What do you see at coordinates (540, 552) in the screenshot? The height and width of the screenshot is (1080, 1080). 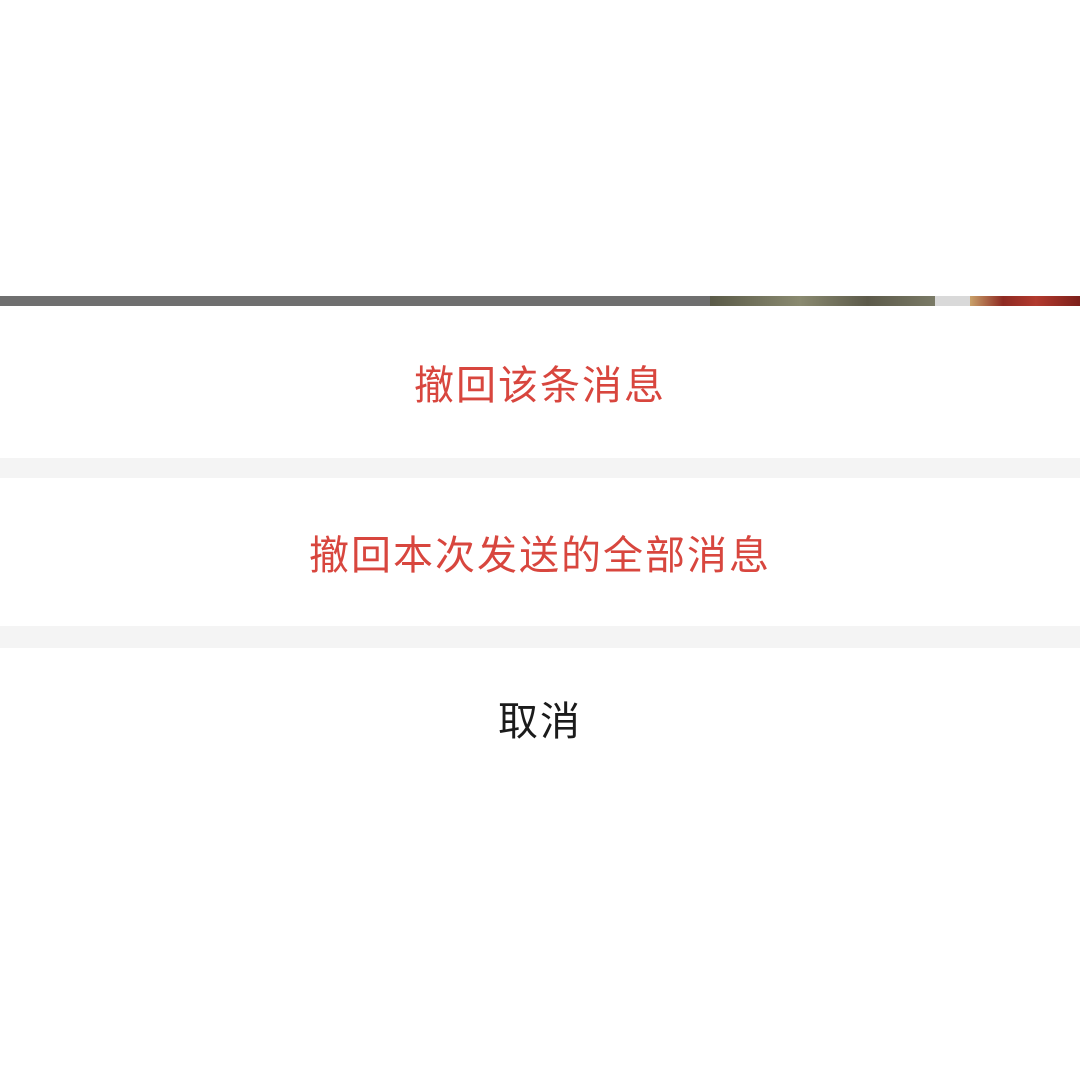 I see `recall-all-sent-messages-button: 撤回本次发送的全部消息` at bounding box center [540, 552].